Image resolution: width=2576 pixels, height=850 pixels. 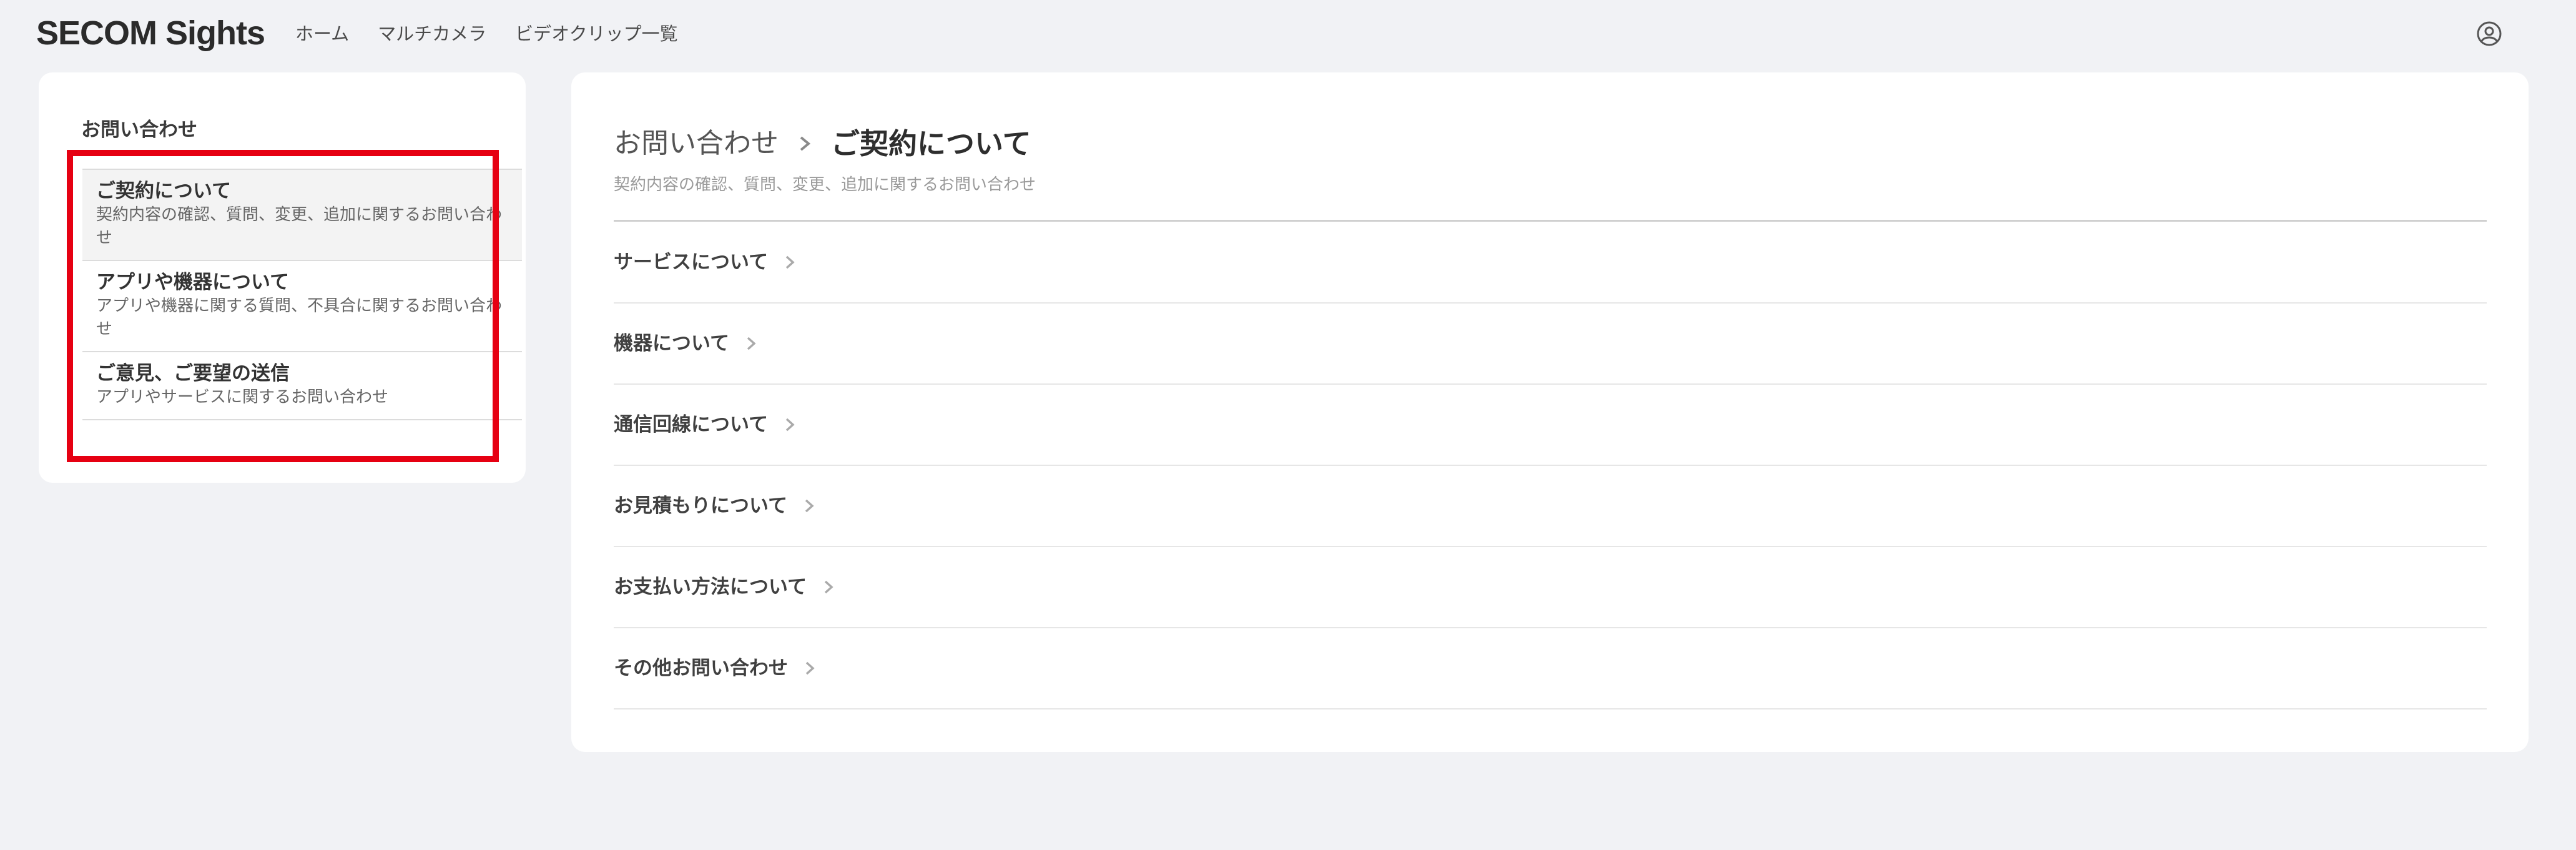 What do you see at coordinates (2489, 34) in the screenshot?
I see `user-circle-icon` at bounding box center [2489, 34].